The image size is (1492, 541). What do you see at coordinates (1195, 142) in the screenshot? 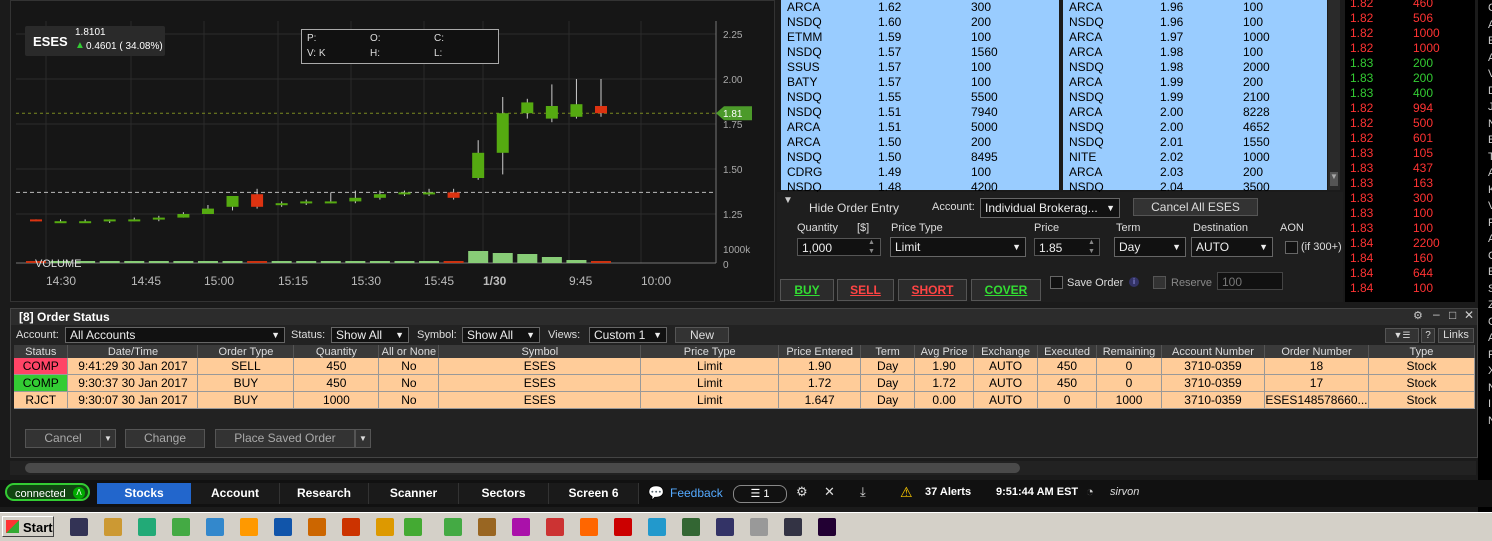
I see `level2-row: NSDQ 2.01 1550` at bounding box center [1195, 142].